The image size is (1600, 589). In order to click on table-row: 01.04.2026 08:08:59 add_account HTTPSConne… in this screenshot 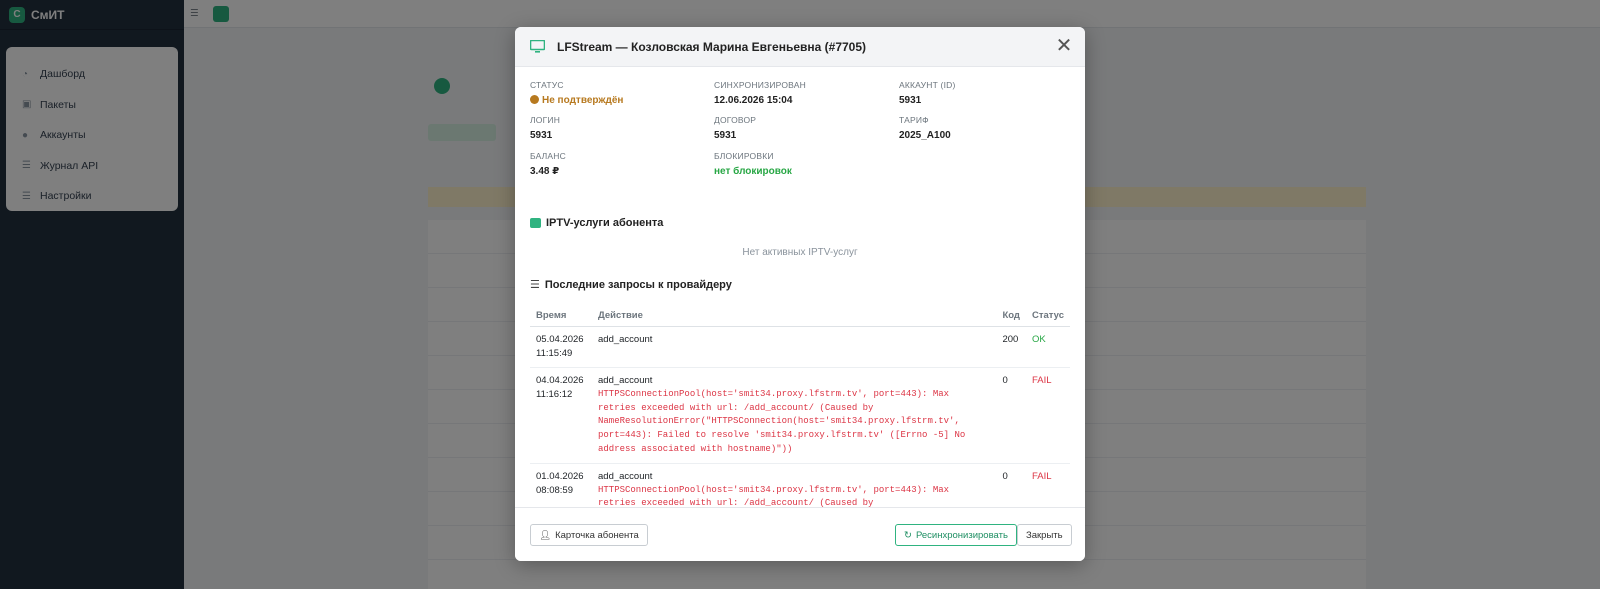, I will do `click(800, 485)`.